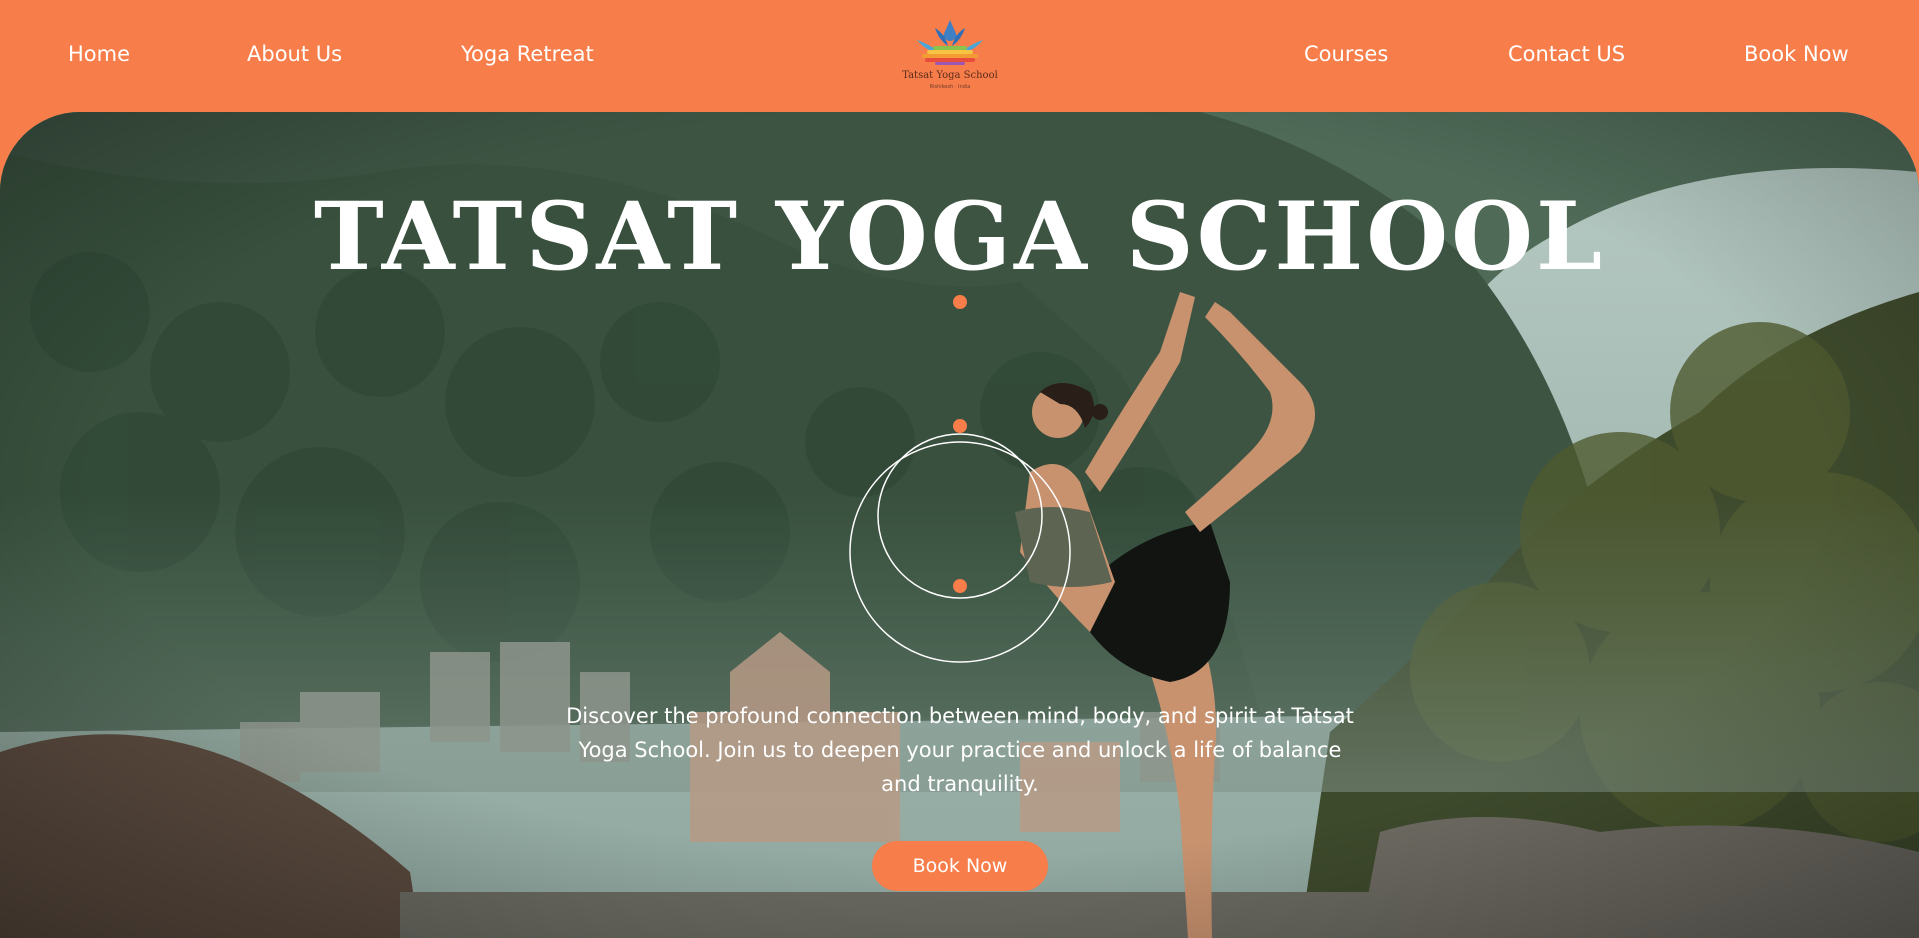 This screenshot has height=938, width=1919. Describe the element at coordinates (950, 75) in the screenshot. I see `logo-wordmark: Tatsat Yoga School` at that location.